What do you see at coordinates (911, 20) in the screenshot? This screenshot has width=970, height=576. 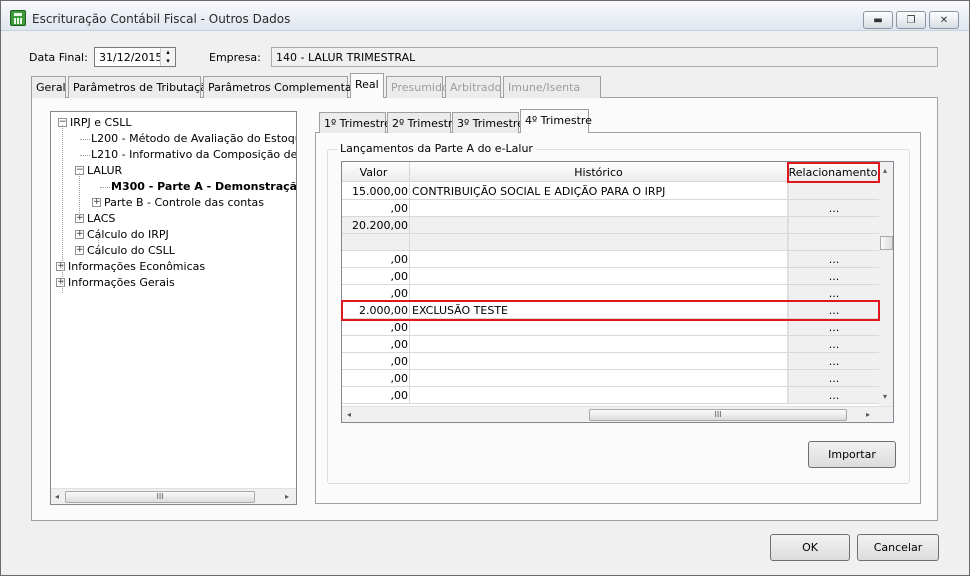 I see `restore-button: ❐` at bounding box center [911, 20].